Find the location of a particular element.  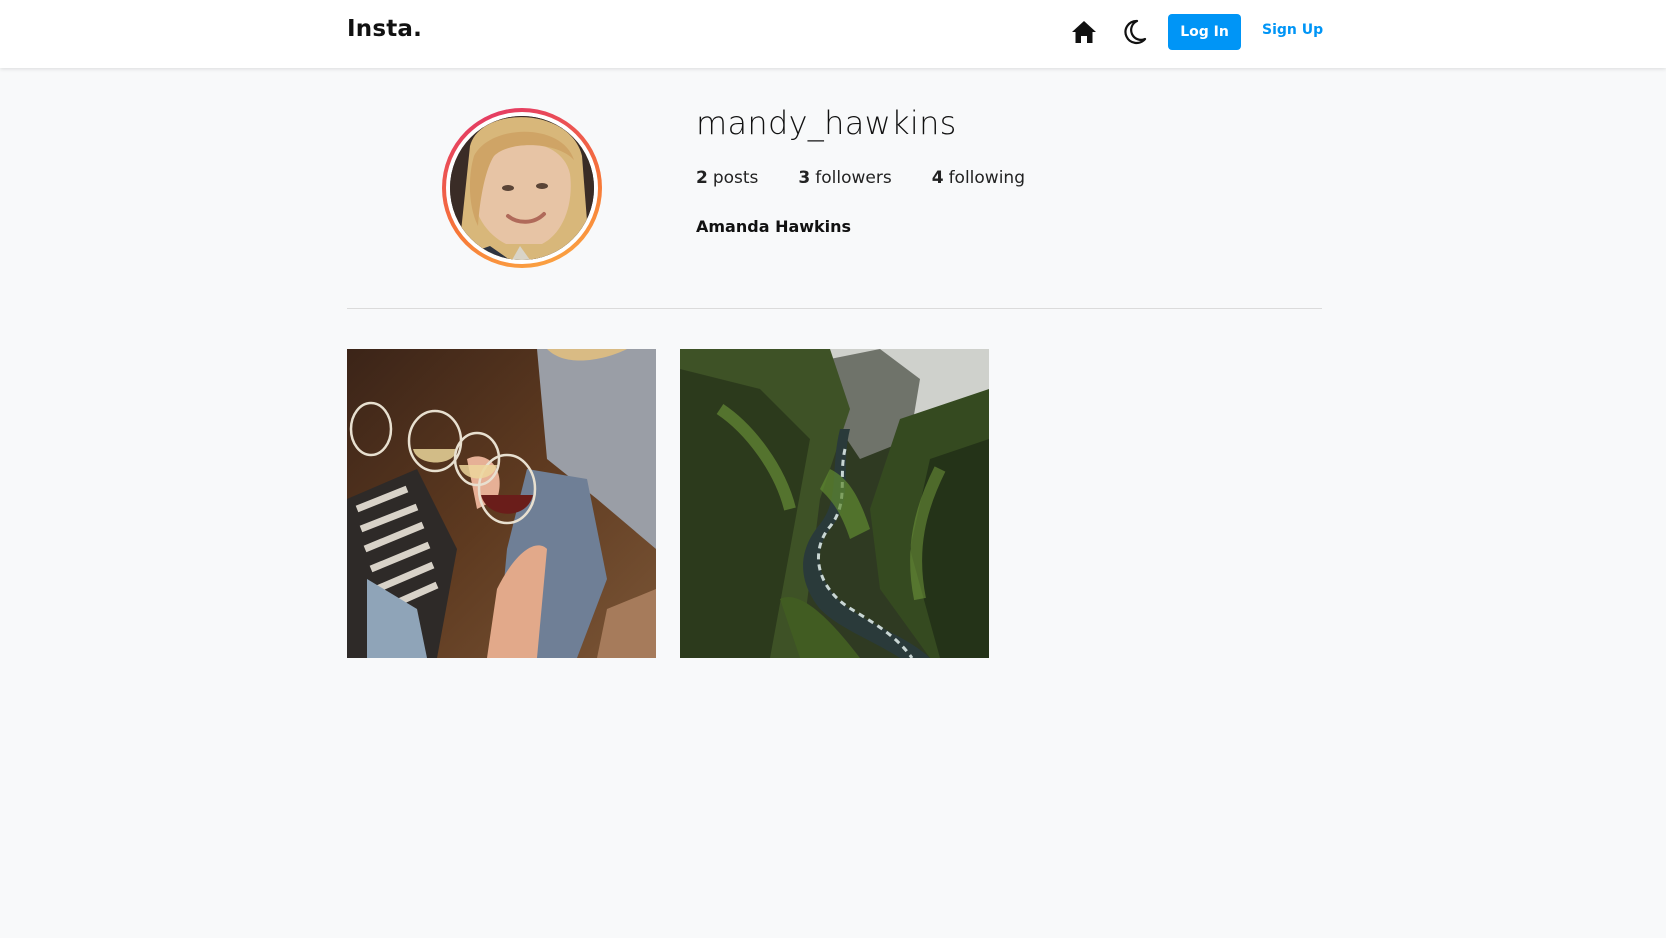

following-count-label: following is located at coordinates (986, 178).